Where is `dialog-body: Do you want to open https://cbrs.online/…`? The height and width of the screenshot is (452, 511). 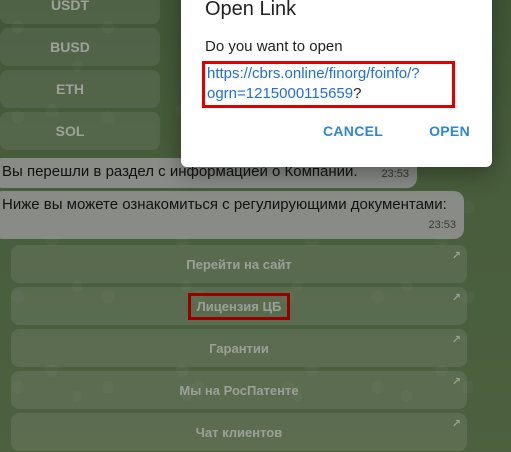
dialog-body: Do you want to open https://cbrs.online/… is located at coordinates (338, 72).